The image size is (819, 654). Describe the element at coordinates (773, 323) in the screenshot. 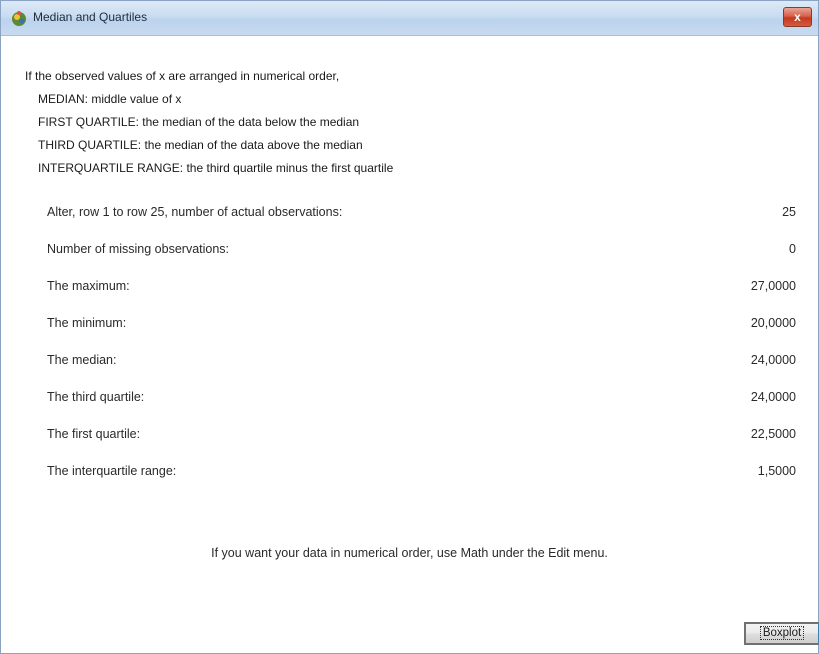

I see `stat-value-minimum: 20,0000` at that location.